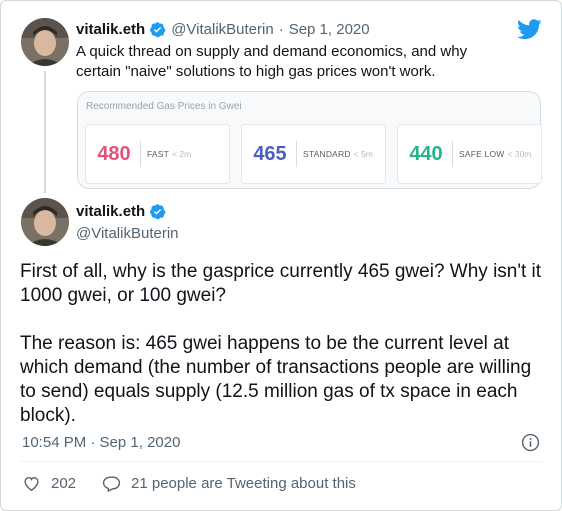 The width and height of the screenshot is (562, 511). I want to click on gas-time: < 30m, so click(519, 154).